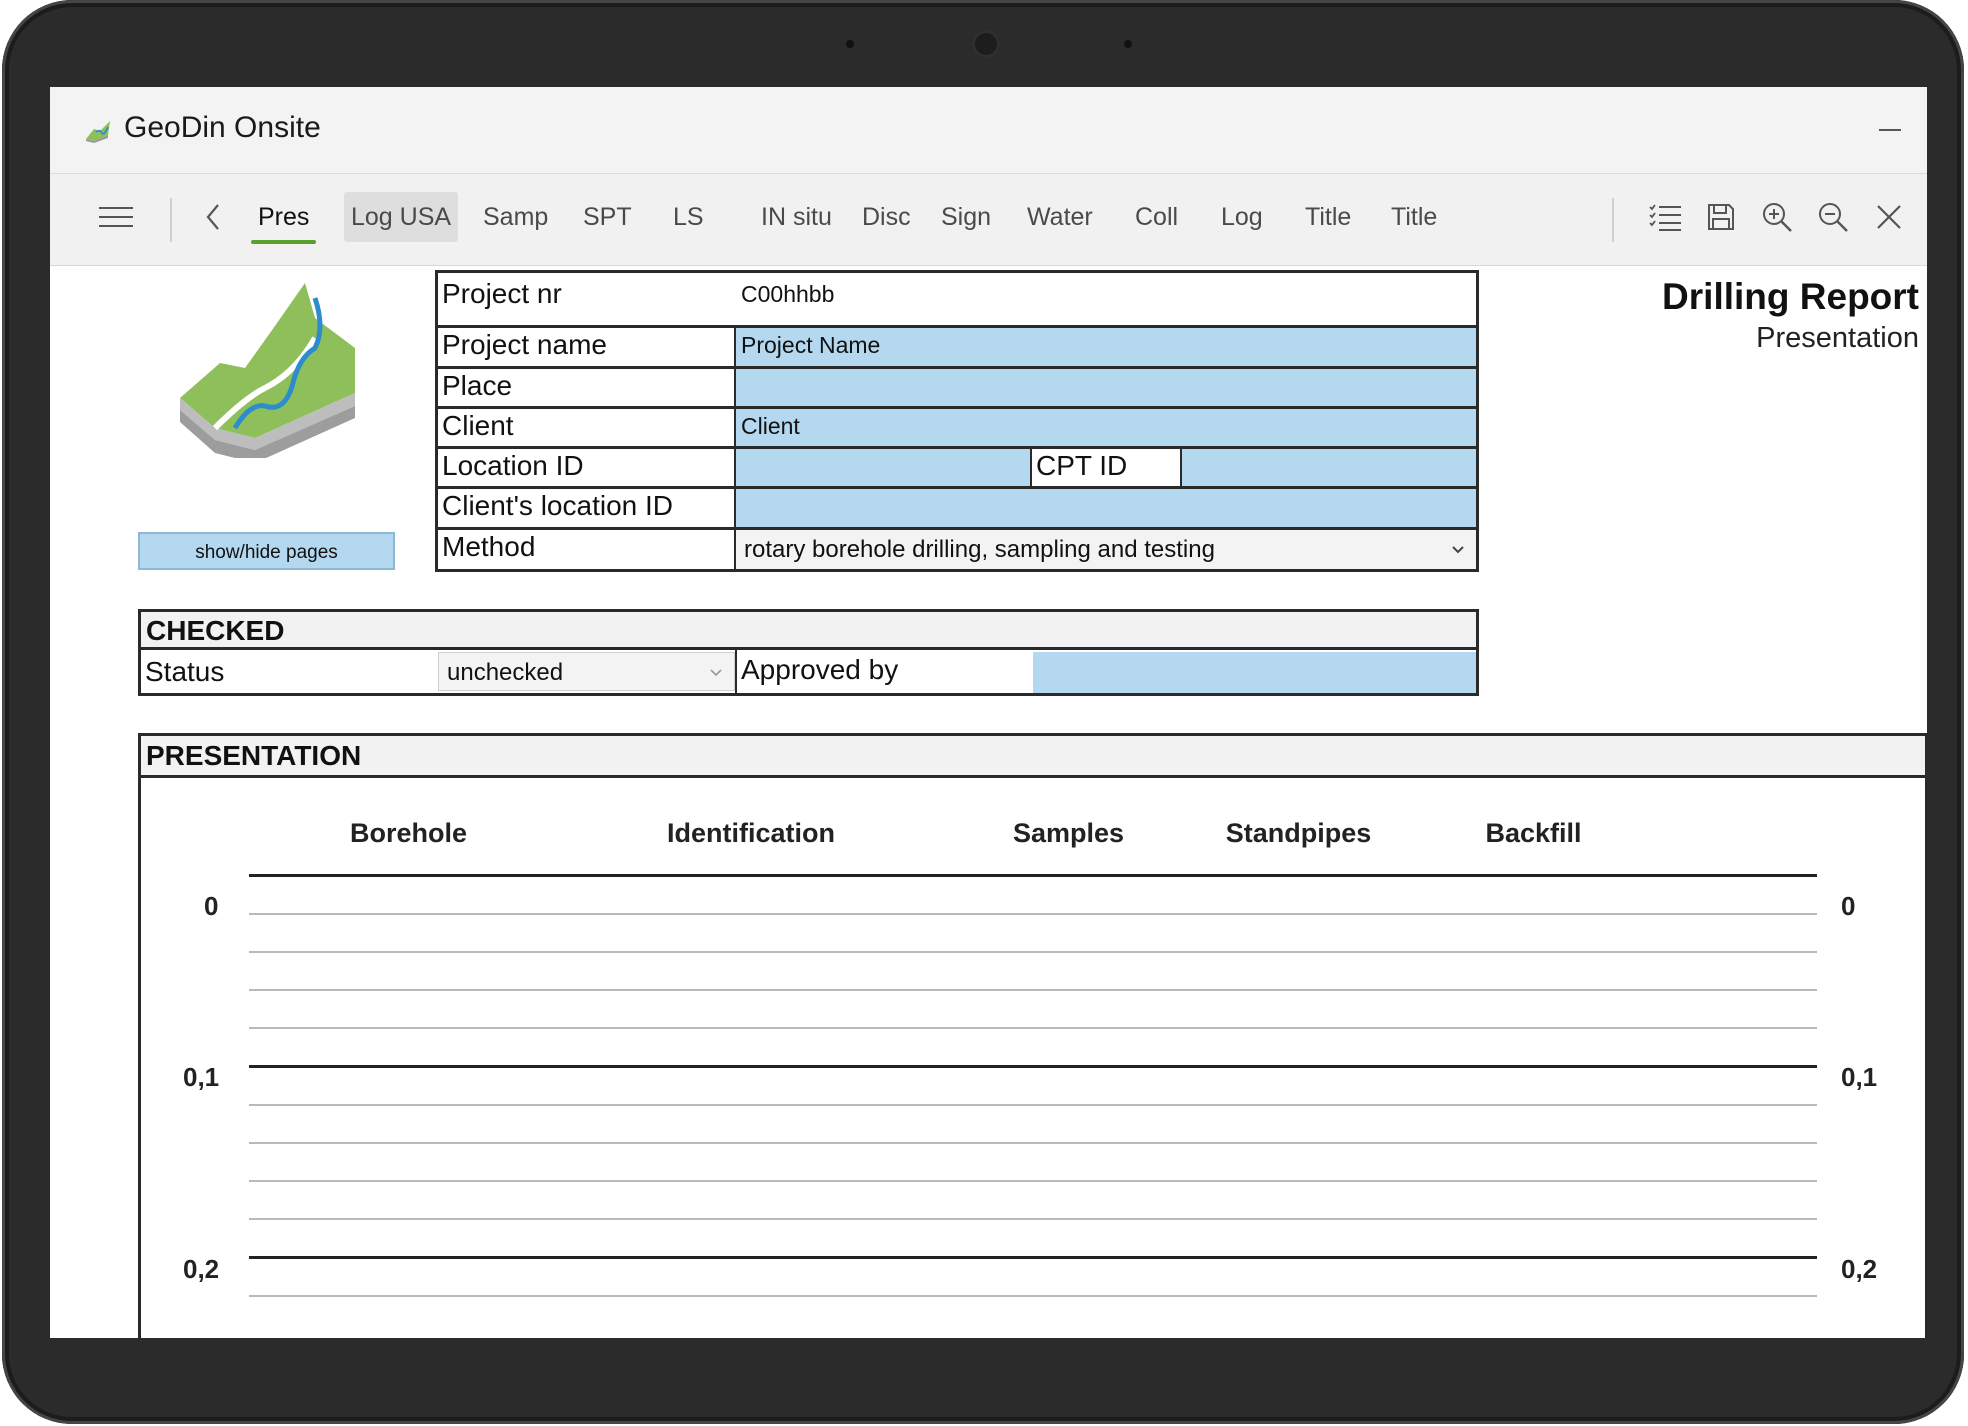 Image resolution: width=1968 pixels, height=1426 pixels. I want to click on column-backfill: Backfill, so click(1533, 833).